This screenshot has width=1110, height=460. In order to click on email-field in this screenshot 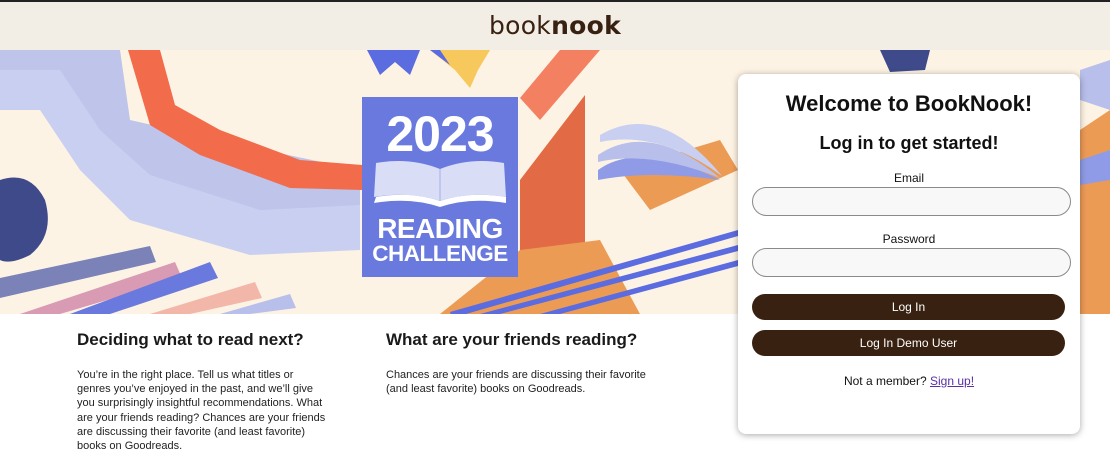, I will do `click(911, 201)`.